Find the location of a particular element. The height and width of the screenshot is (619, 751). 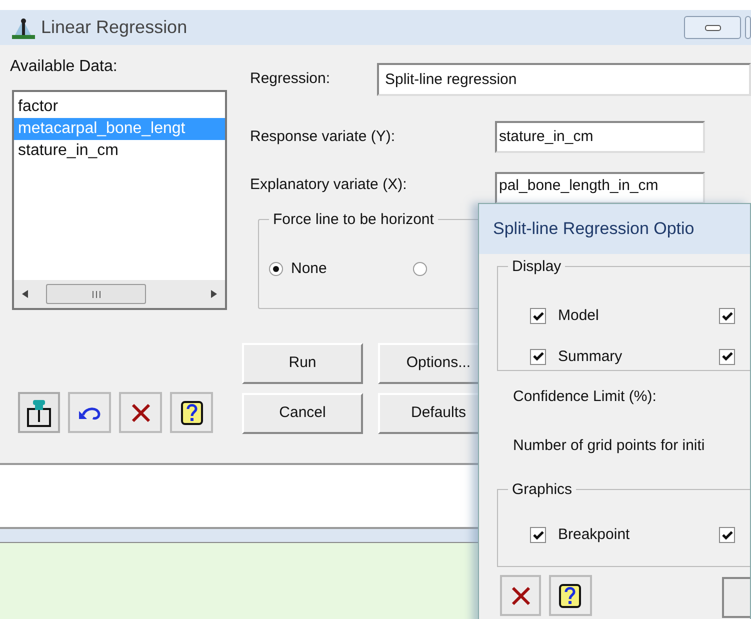

undo-icon is located at coordinates (90, 412).